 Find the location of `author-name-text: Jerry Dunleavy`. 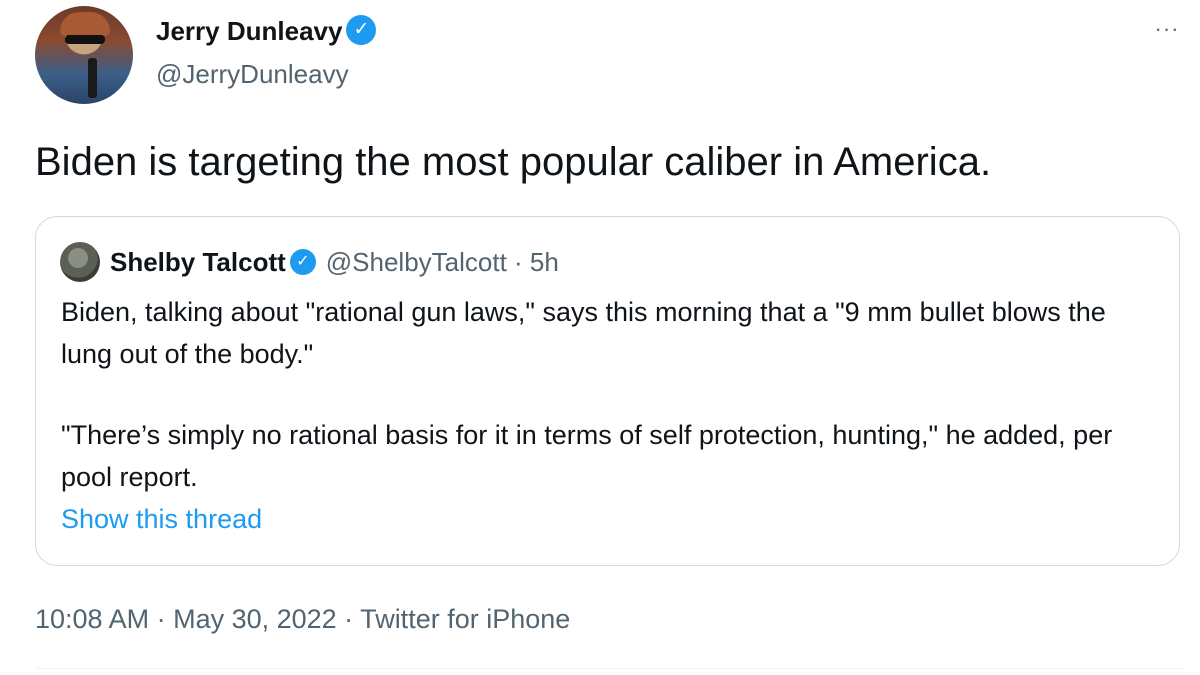

author-name-text: Jerry Dunleavy is located at coordinates (249, 31).